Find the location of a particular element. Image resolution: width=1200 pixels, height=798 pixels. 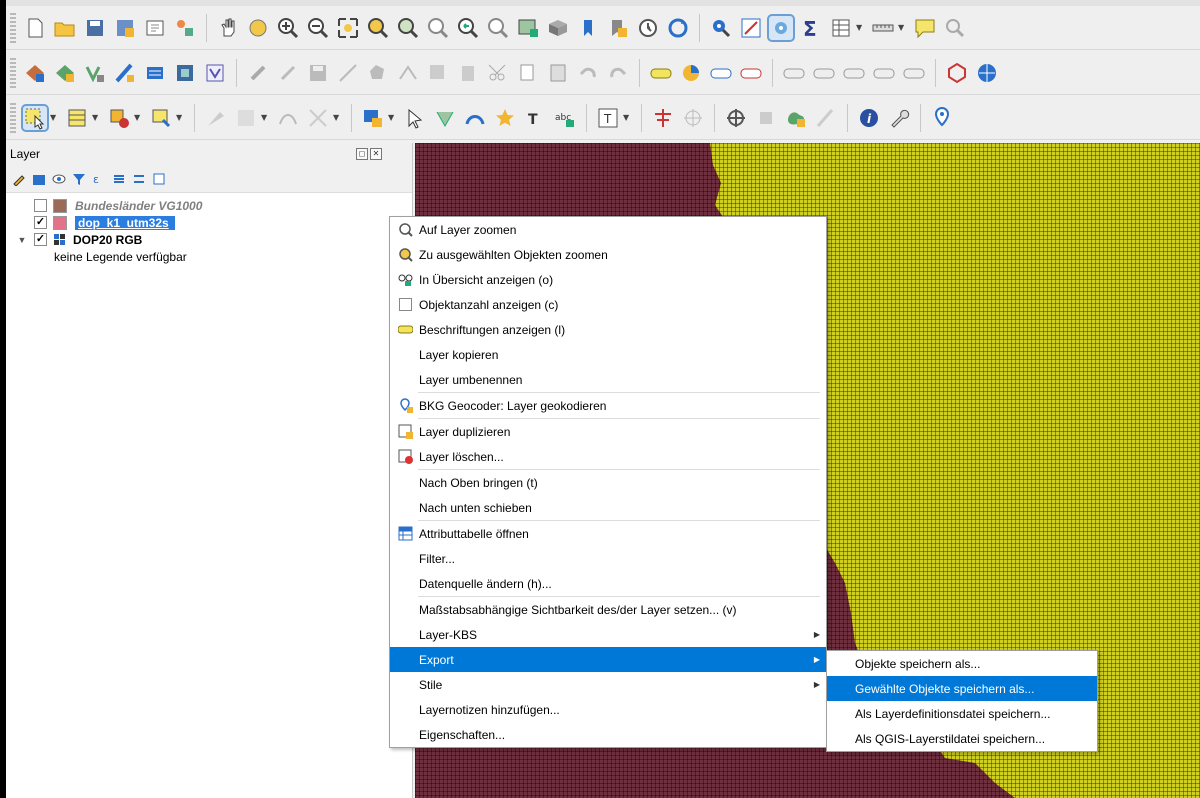

toolbar-grip is located at coordinates (13, 72).